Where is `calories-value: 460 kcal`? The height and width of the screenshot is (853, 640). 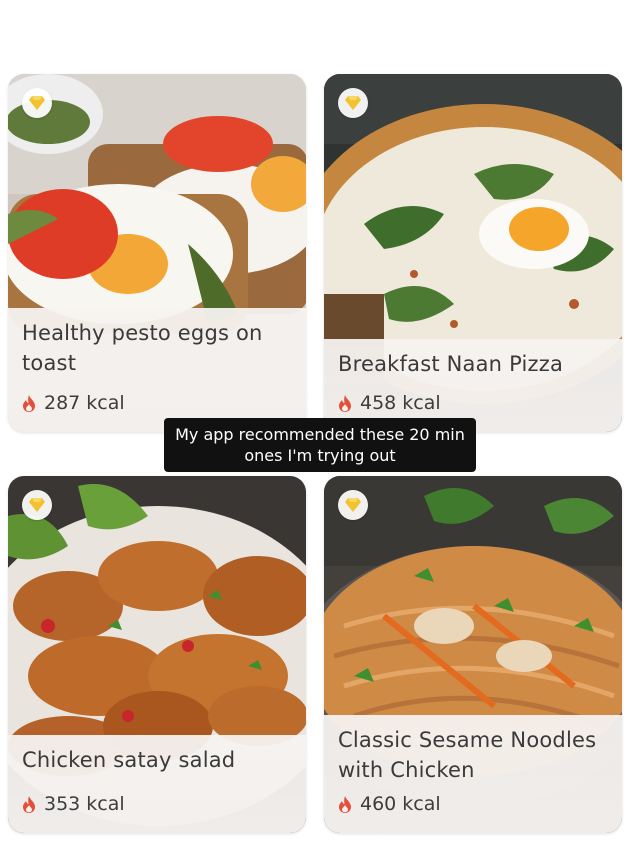 calories-value: 460 kcal is located at coordinates (400, 804).